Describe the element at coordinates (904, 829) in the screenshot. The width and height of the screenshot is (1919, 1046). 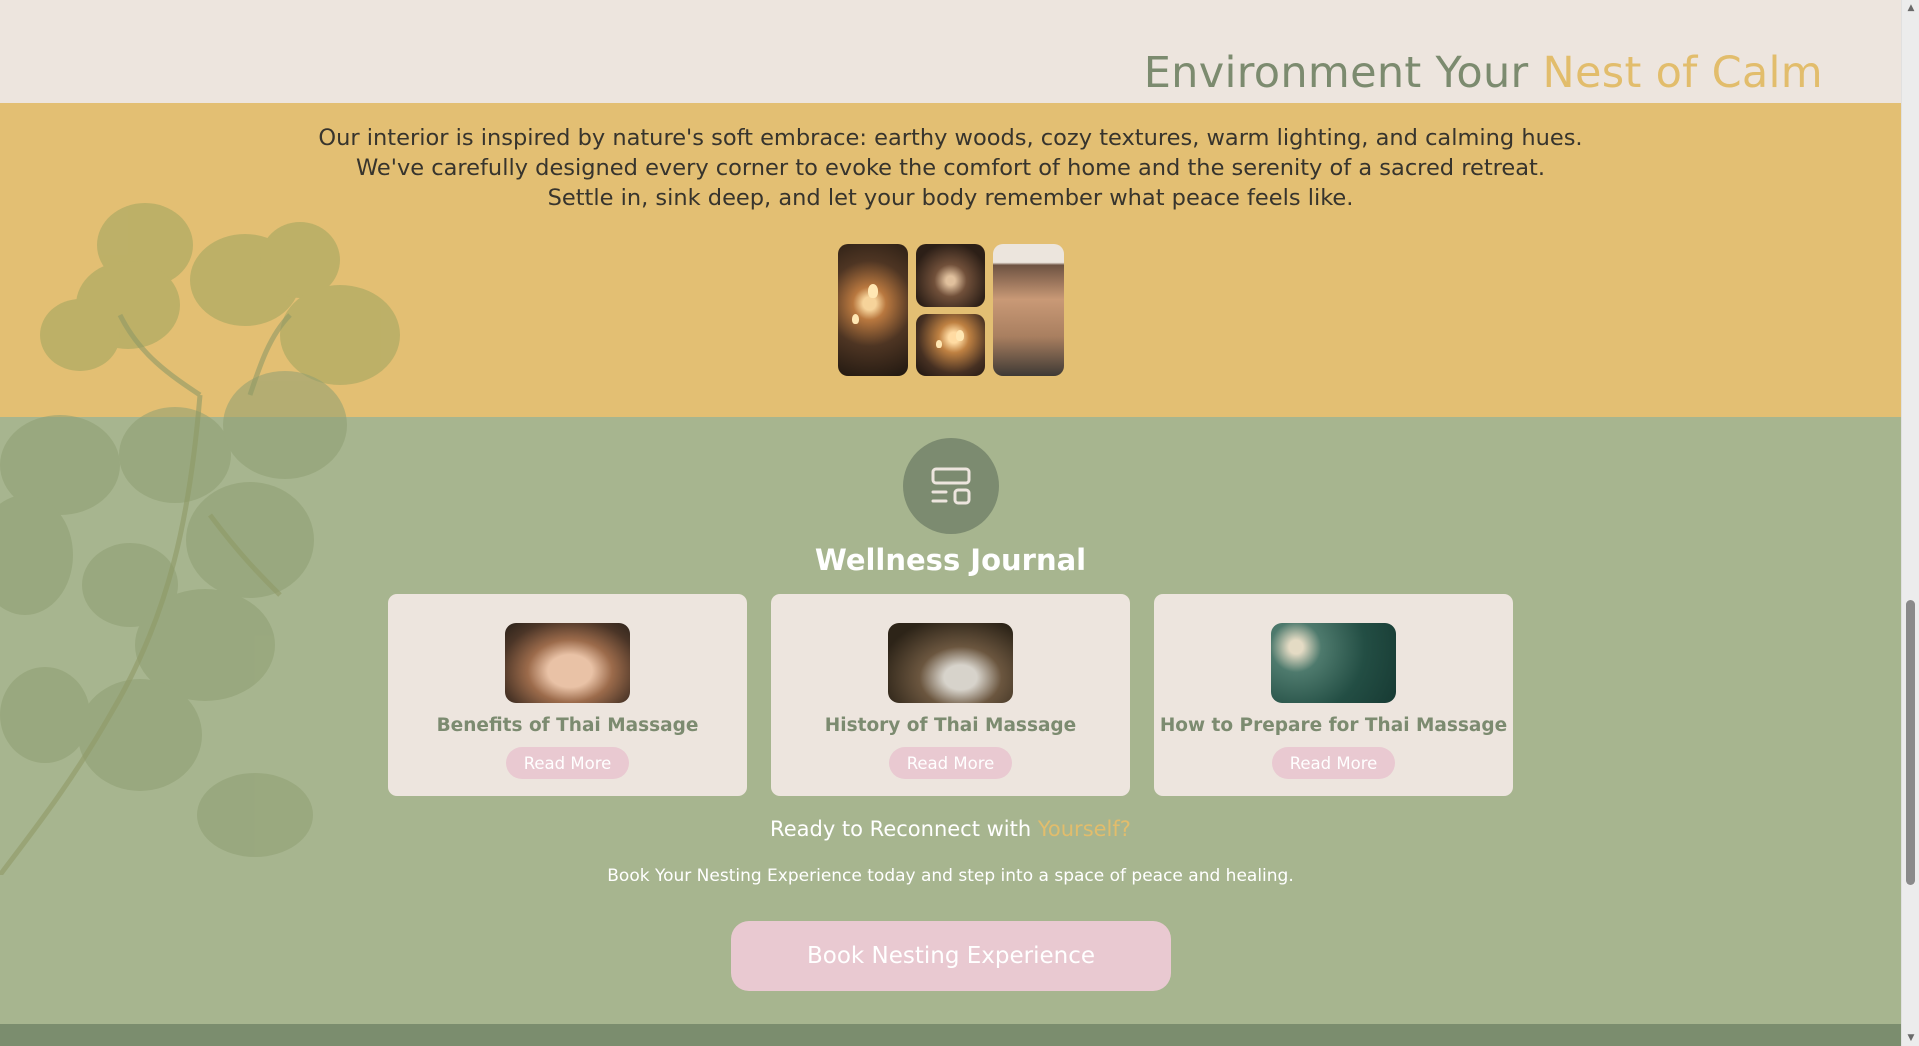
I see `reconnect-heading-main: Ready to Reconnect with` at that location.